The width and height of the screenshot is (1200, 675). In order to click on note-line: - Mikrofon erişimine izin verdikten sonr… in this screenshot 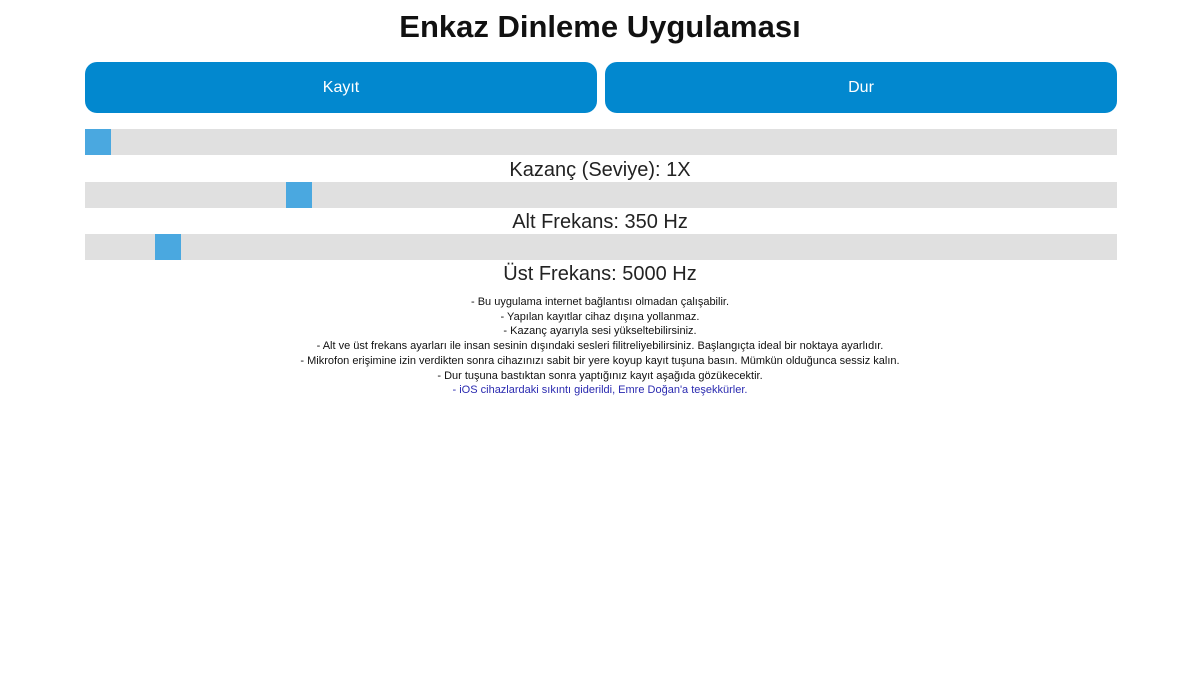, I will do `click(600, 360)`.